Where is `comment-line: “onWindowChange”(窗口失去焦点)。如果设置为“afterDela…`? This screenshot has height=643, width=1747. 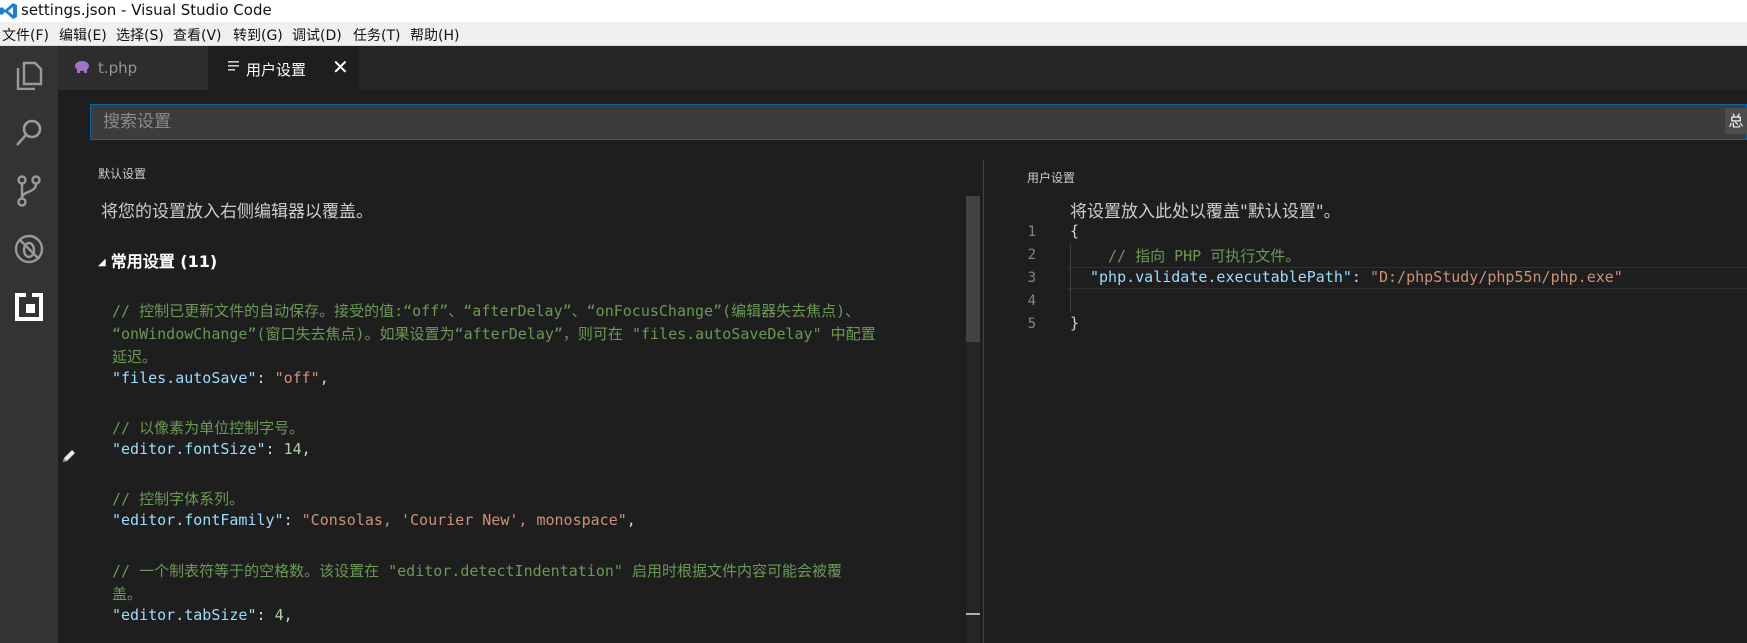
comment-line: “onWindowChange”(窗口失去焦点)。如果设置为“afterDela… is located at coordinates (494, 334).